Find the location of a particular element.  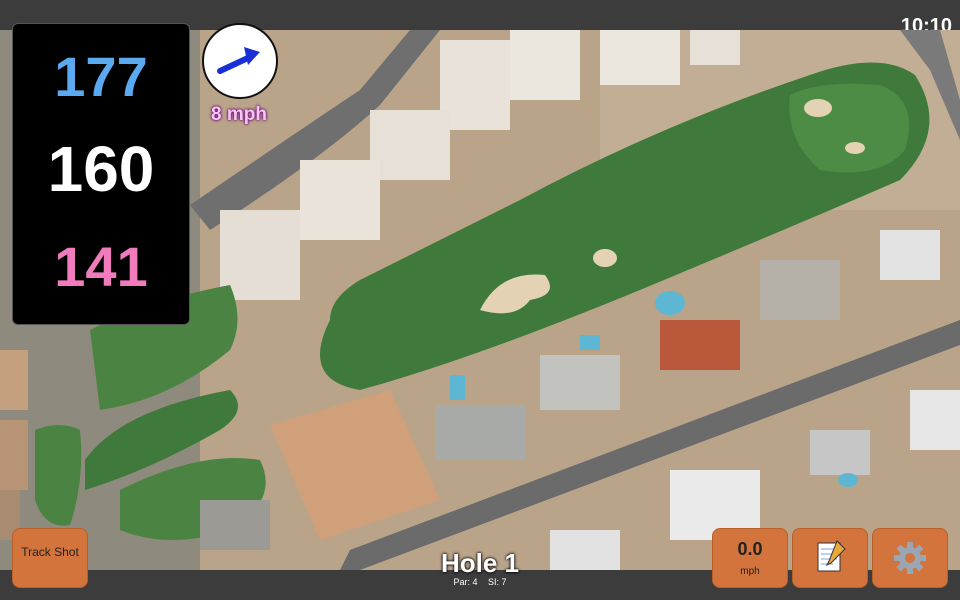

hole-title: Hole 1 is located at coordinates (480, 563).